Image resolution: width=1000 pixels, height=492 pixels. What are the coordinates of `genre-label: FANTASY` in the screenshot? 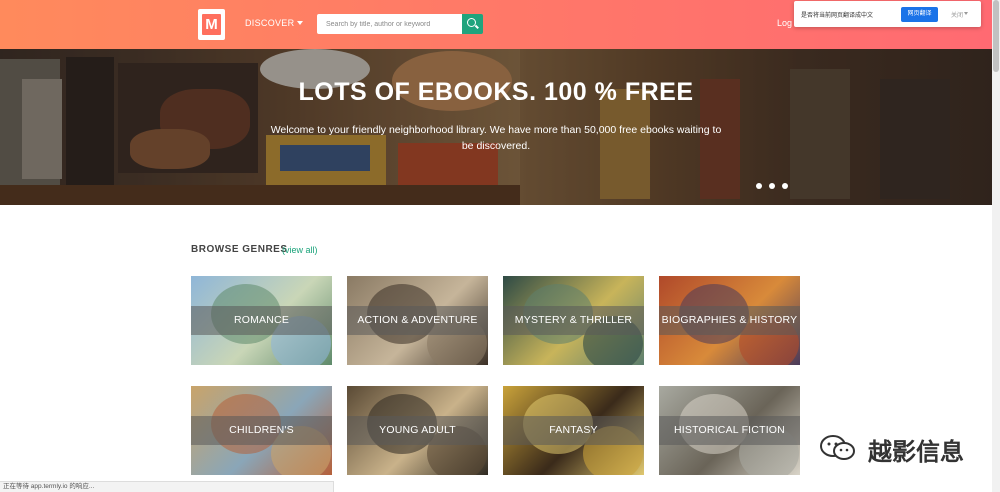 It's located at (573, 430).